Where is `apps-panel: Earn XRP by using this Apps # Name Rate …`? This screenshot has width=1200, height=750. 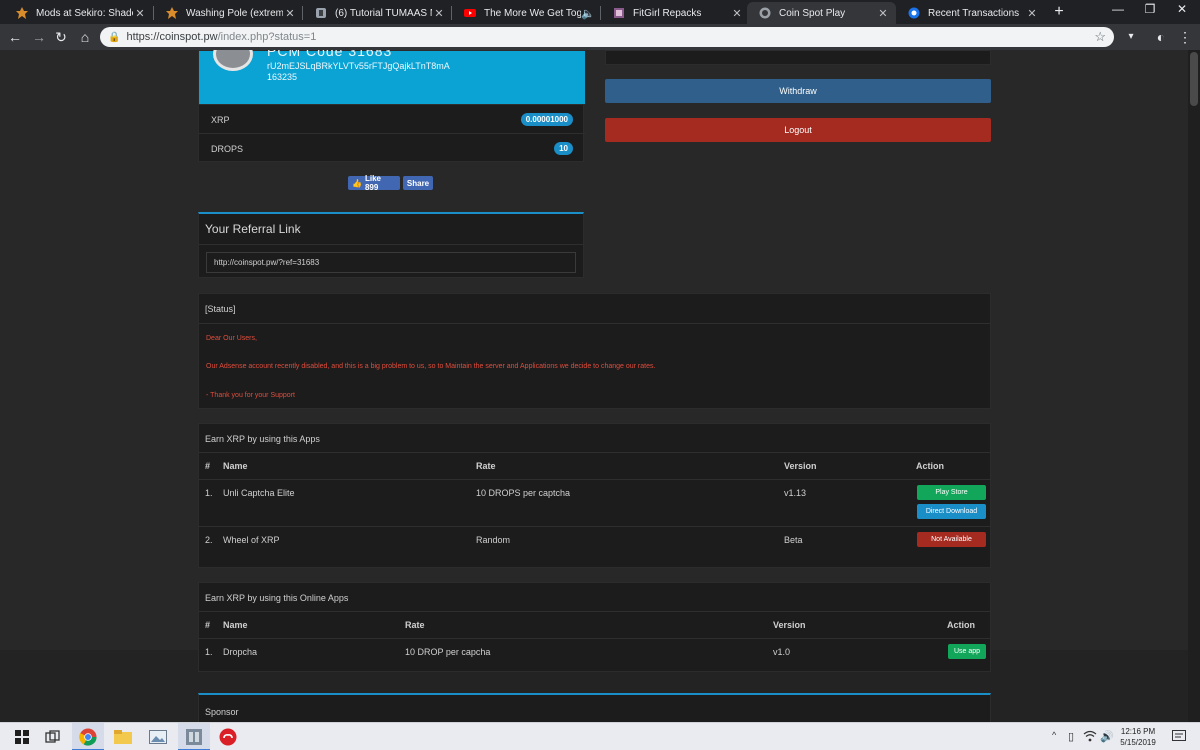
apps-panel: Earn XRP by using this Apps # Name Rate … is located at coordinates (594, 495).